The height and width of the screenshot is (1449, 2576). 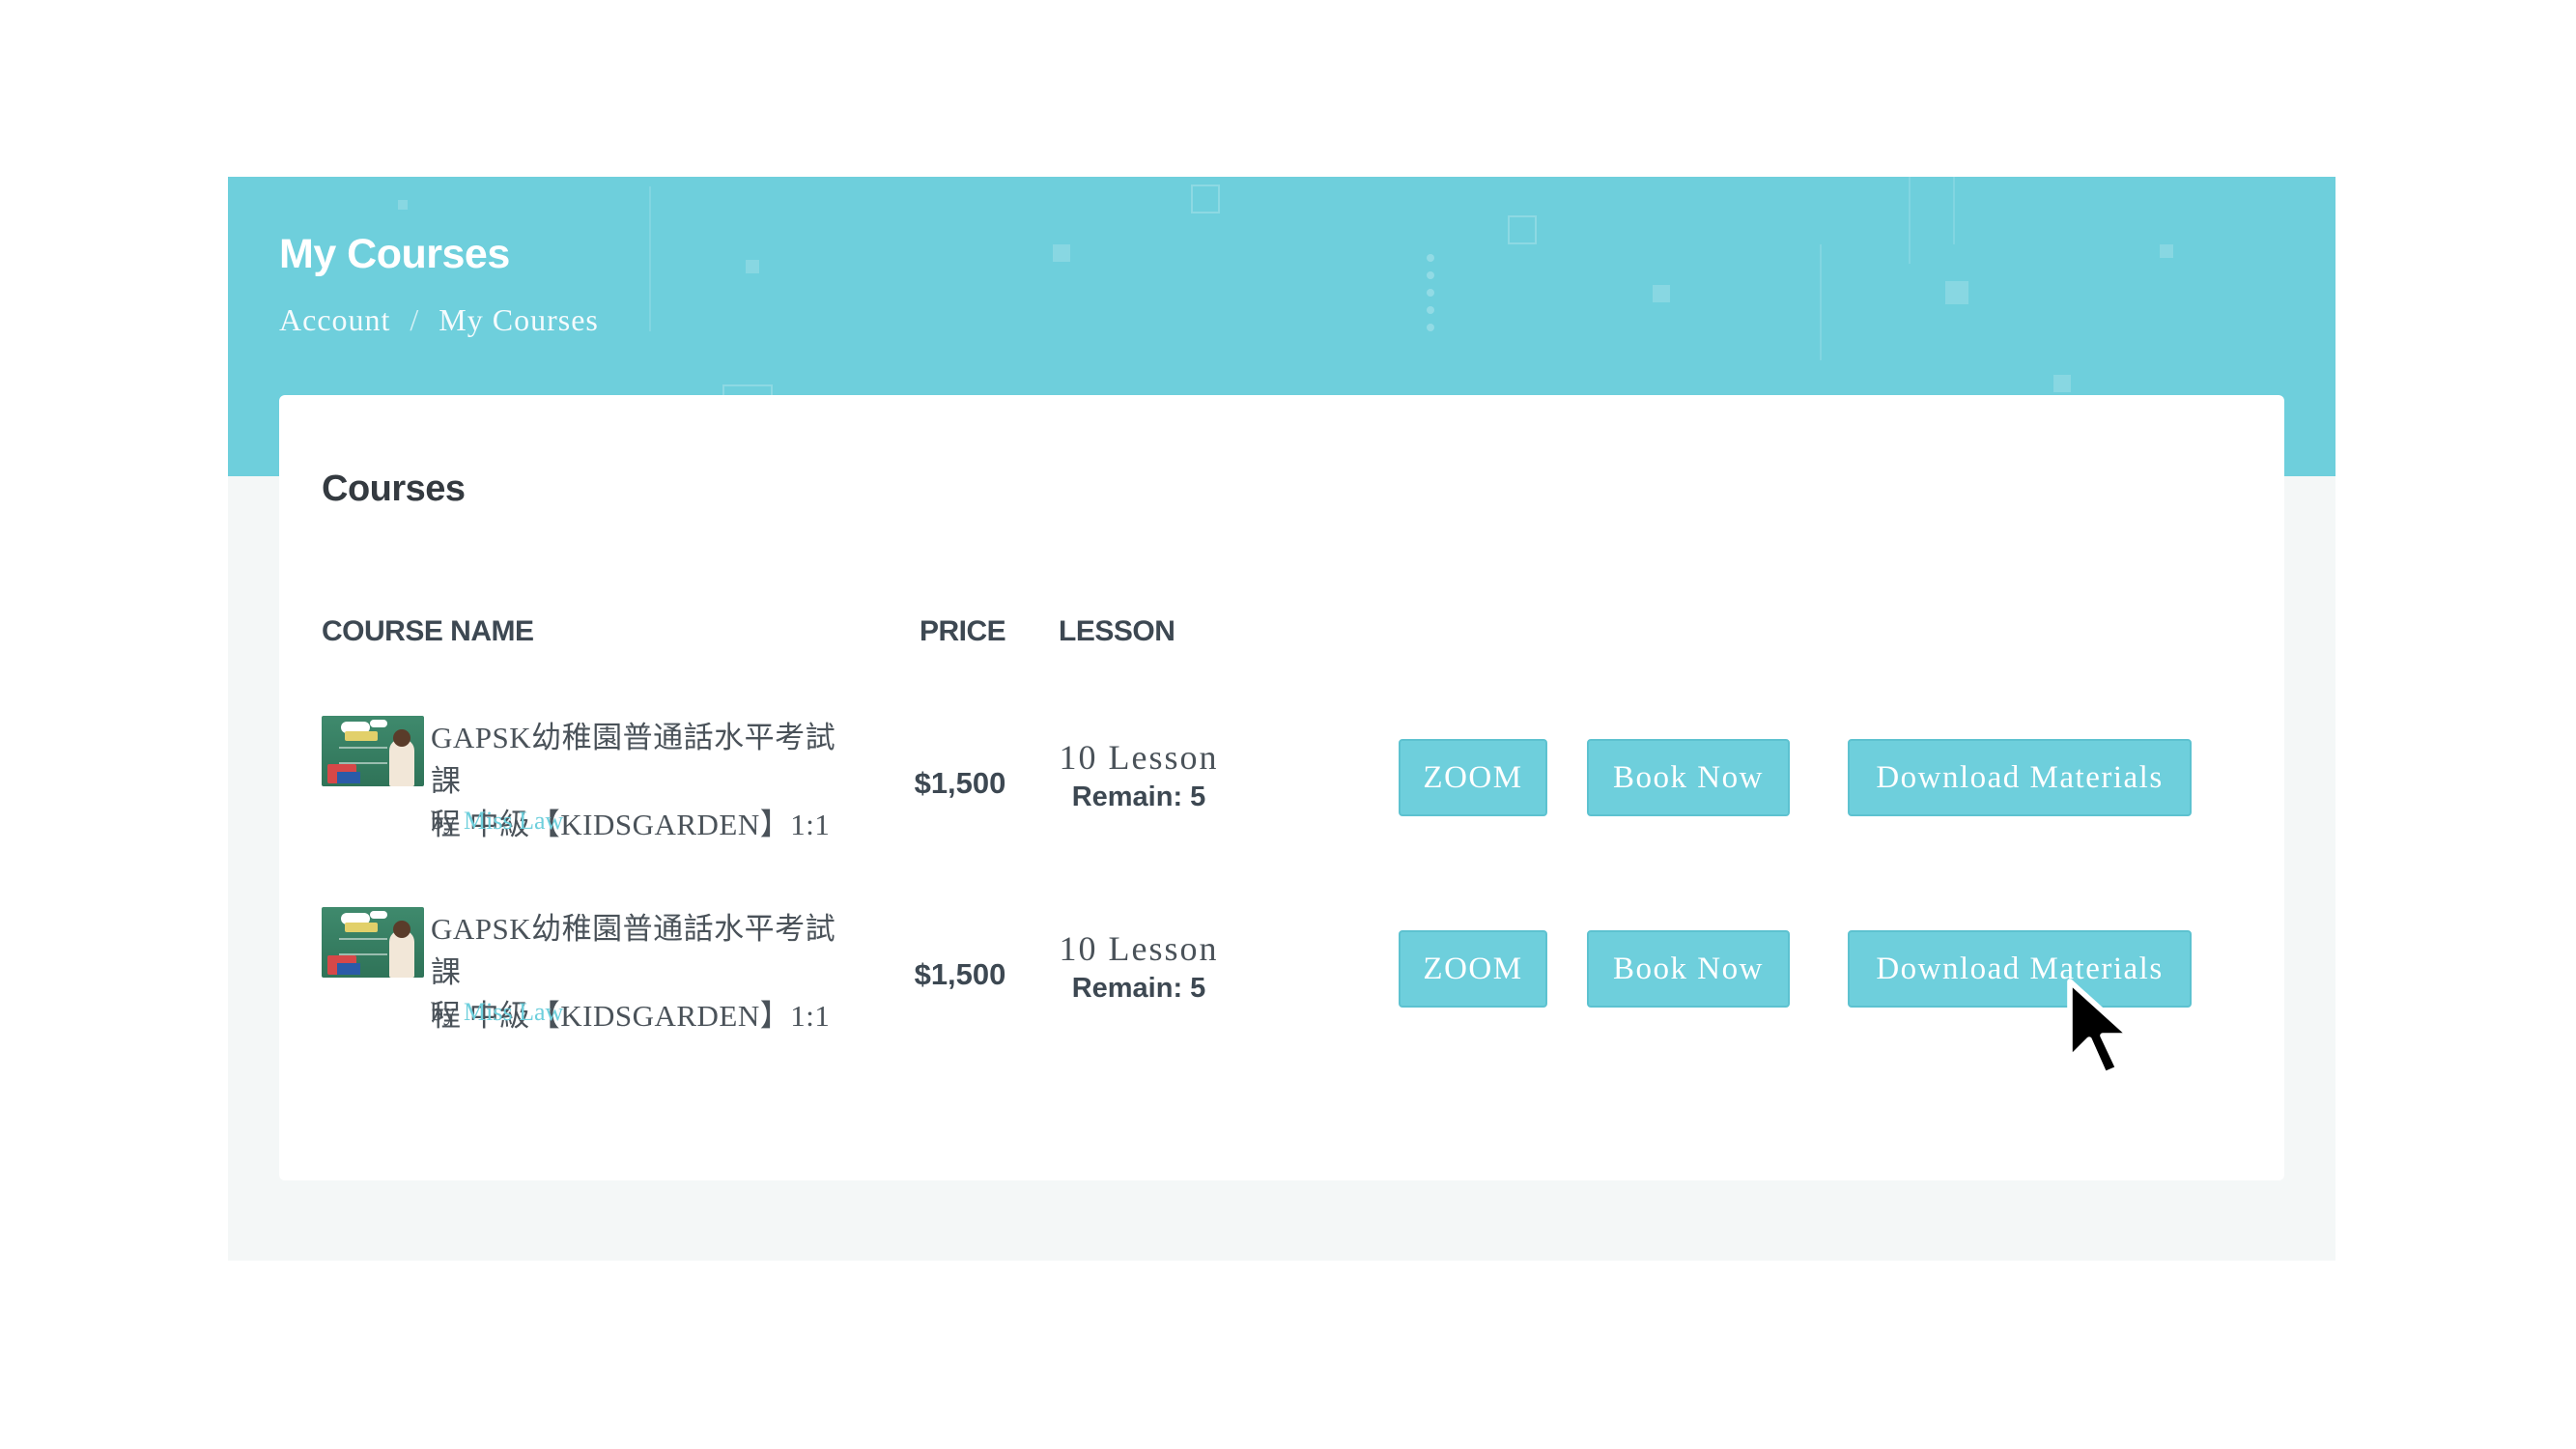 I want to click on courses-heading: Courses, so click(x=394, y=489).